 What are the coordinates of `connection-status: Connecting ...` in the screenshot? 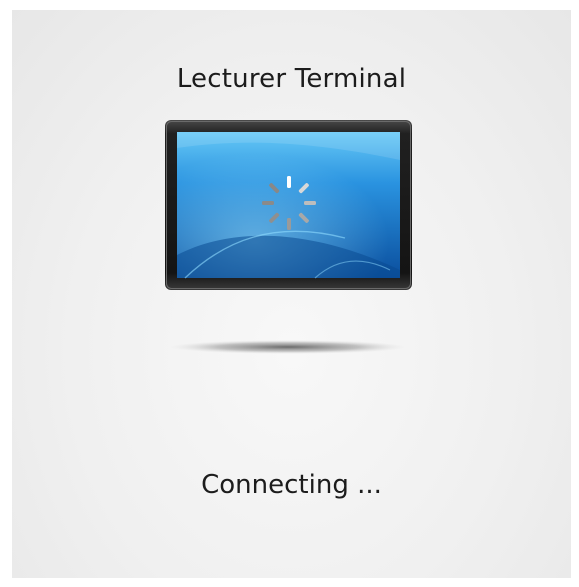 It's located at (291, 485).